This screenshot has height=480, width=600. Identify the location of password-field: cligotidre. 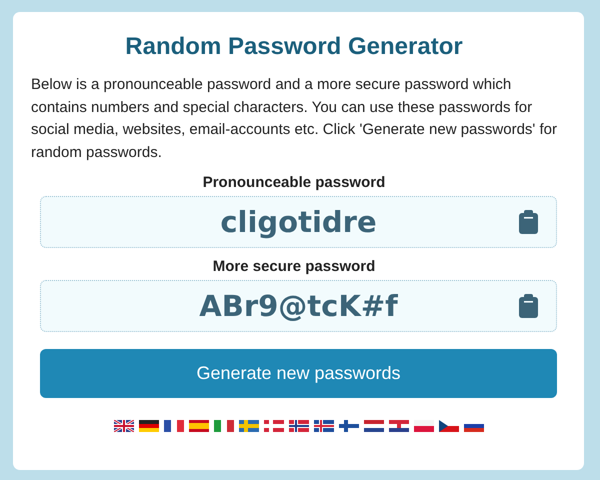
(298, 222).